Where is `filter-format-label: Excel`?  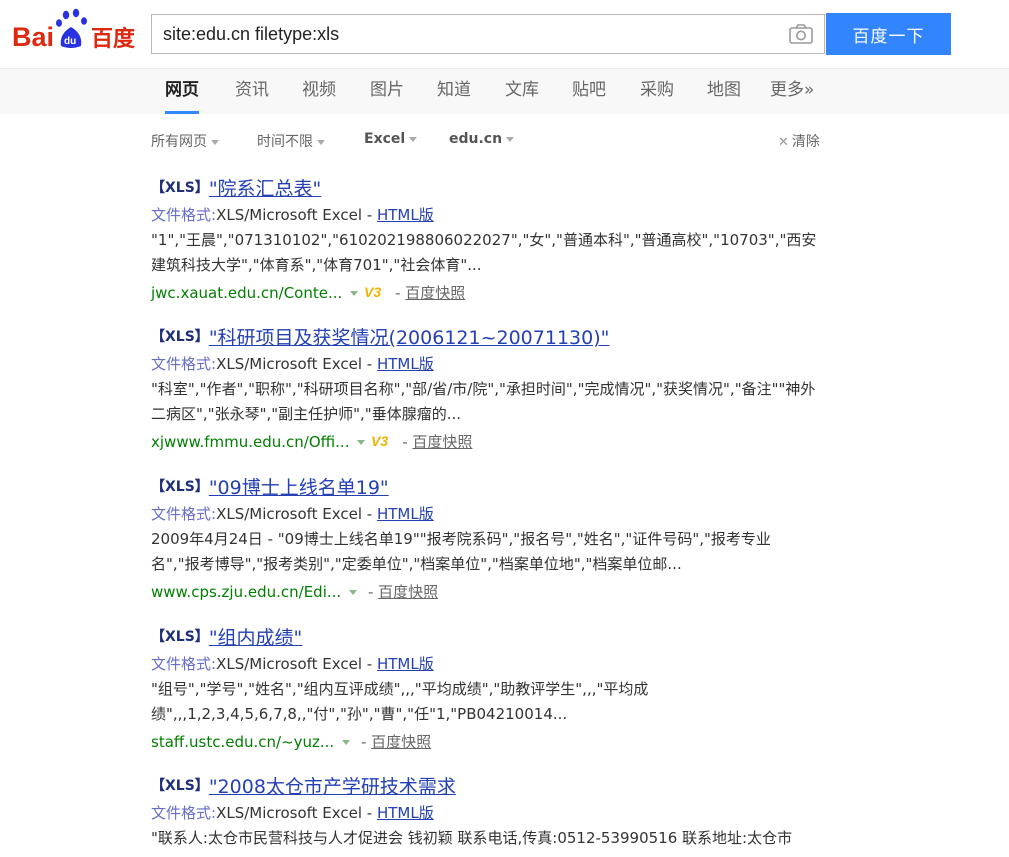 filter-format-label: Excel is located at coordinates (385, 139).